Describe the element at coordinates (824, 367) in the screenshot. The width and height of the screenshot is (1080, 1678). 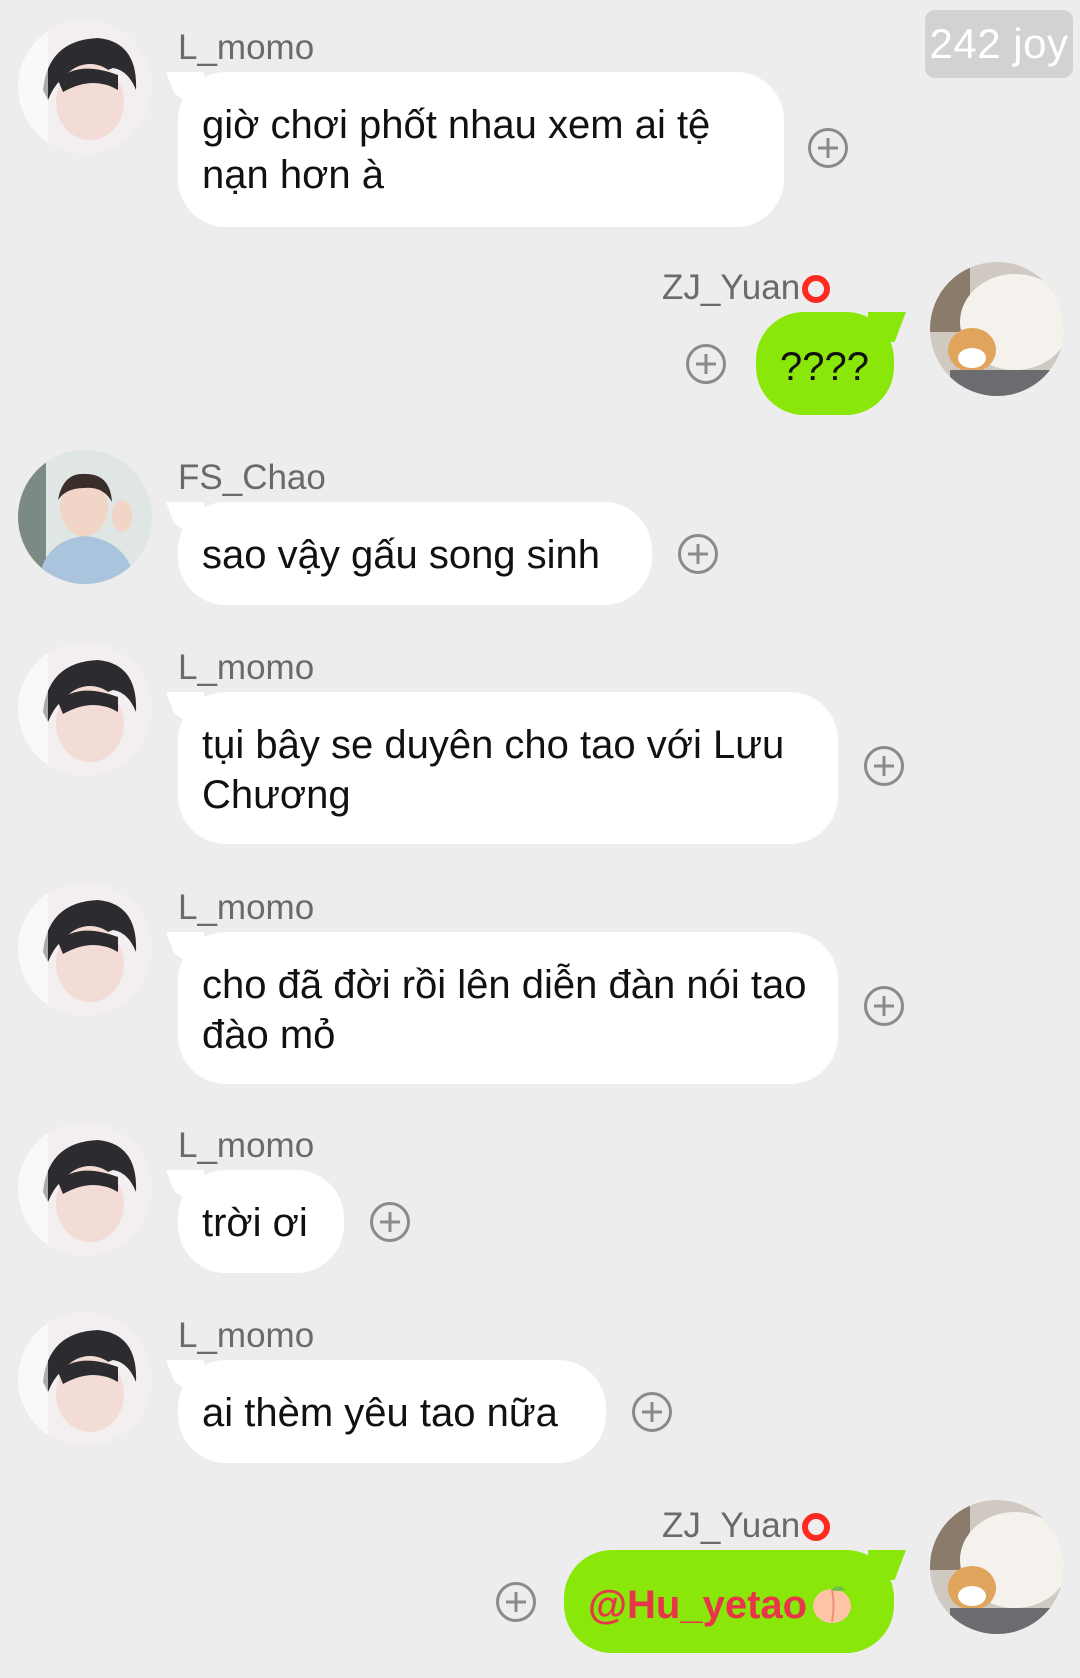
I see `message-text: ????` at that location.